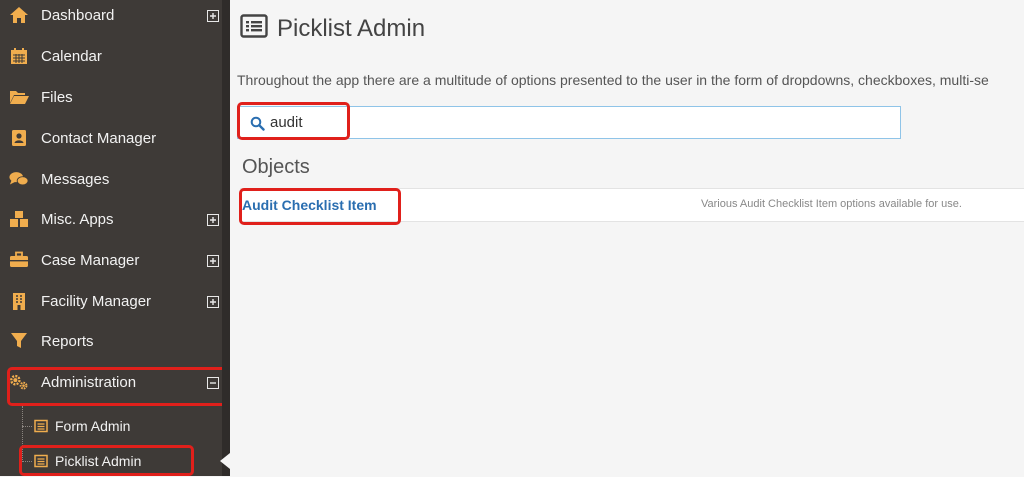 The width and height of the screenshot is (1024, 477). I want to click on page-header: Picklist Admin, so click(332, 28).